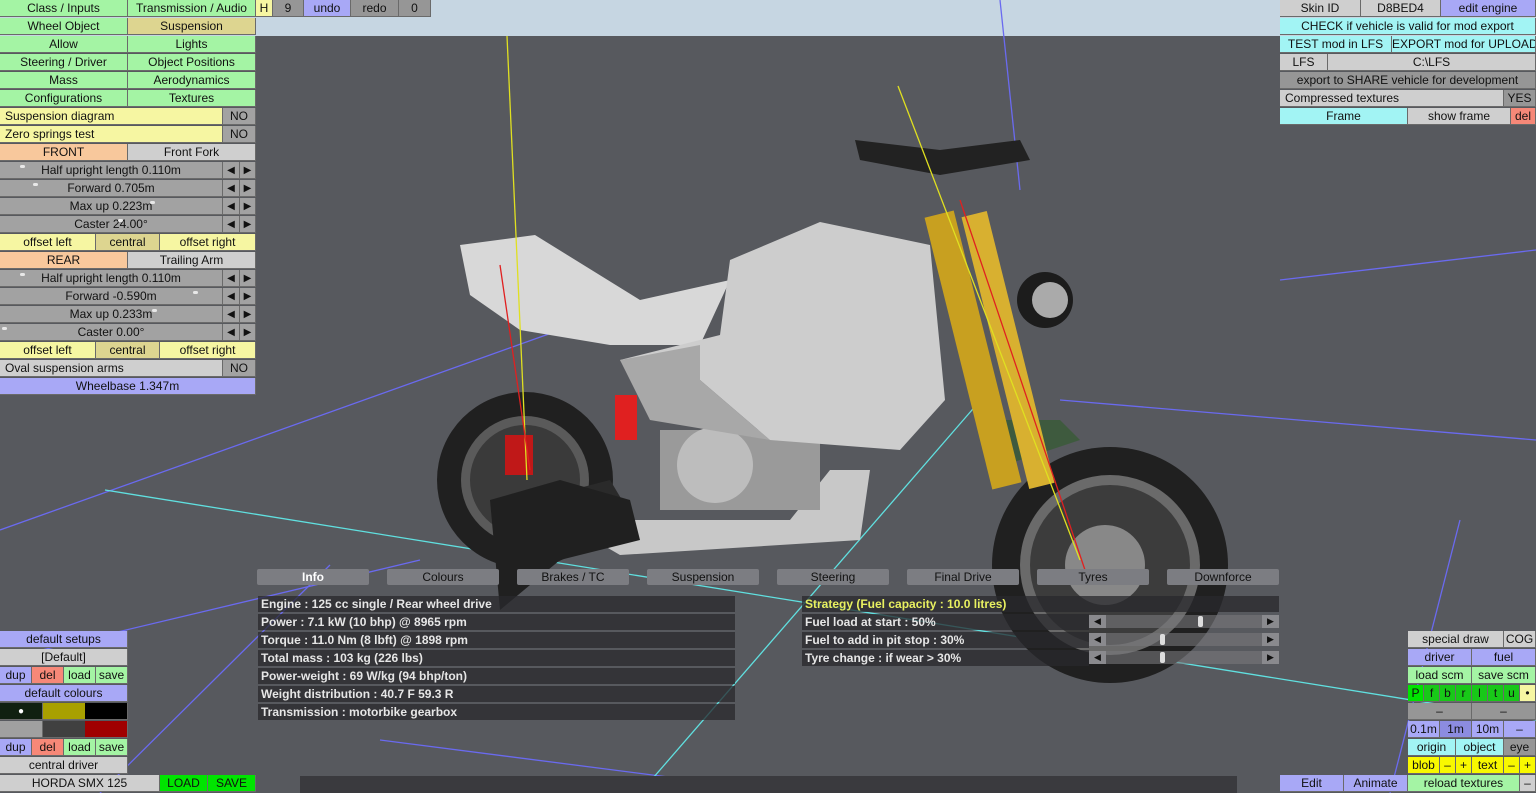  Describe the element at coordinates (1459, 116) in the screenshot. I see `show-frame-button: show frame` at that location.